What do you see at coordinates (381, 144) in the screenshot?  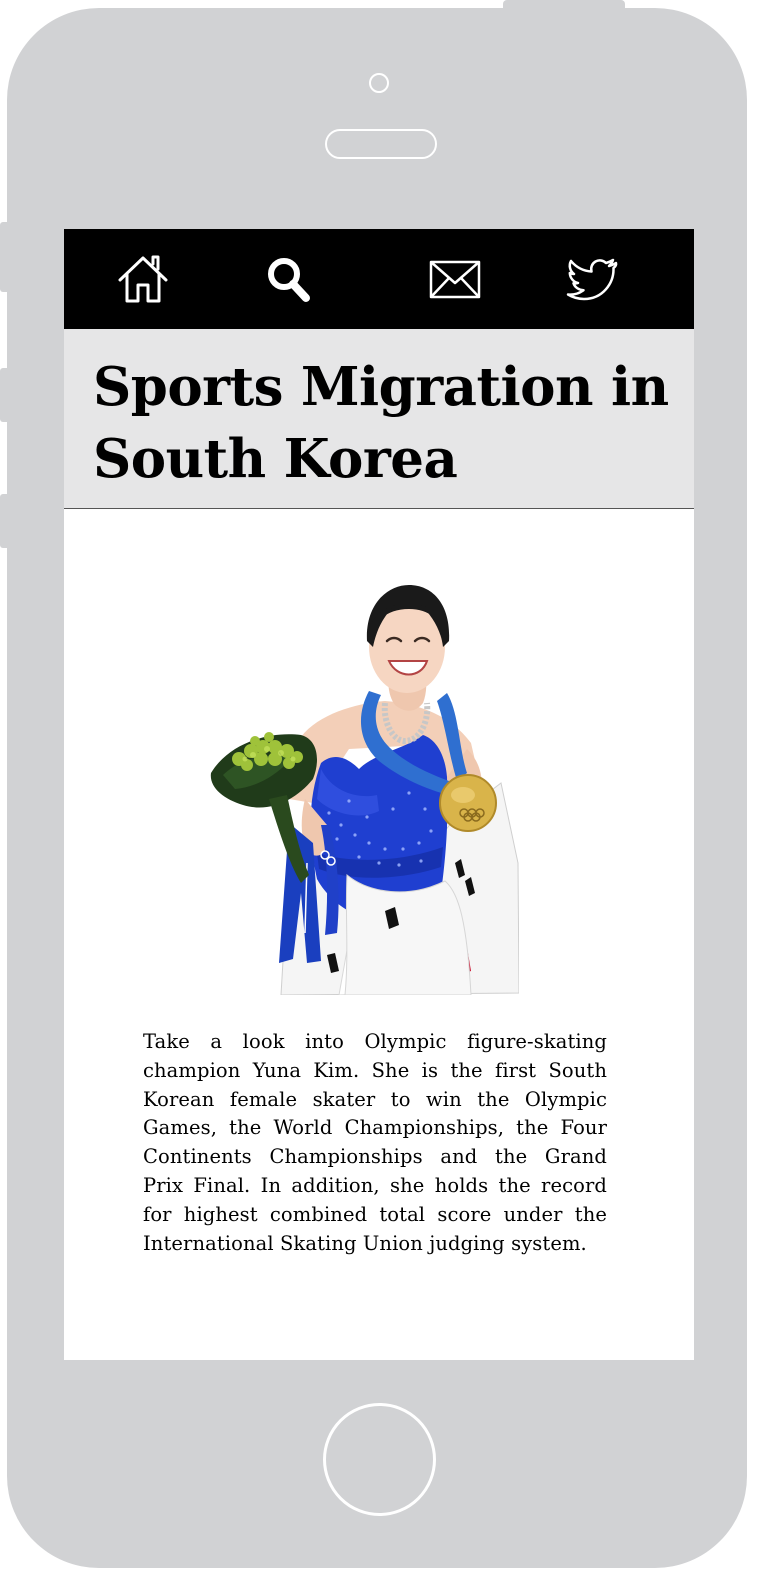 I see `earpiece-speaker` at bounding box center [381, 144].